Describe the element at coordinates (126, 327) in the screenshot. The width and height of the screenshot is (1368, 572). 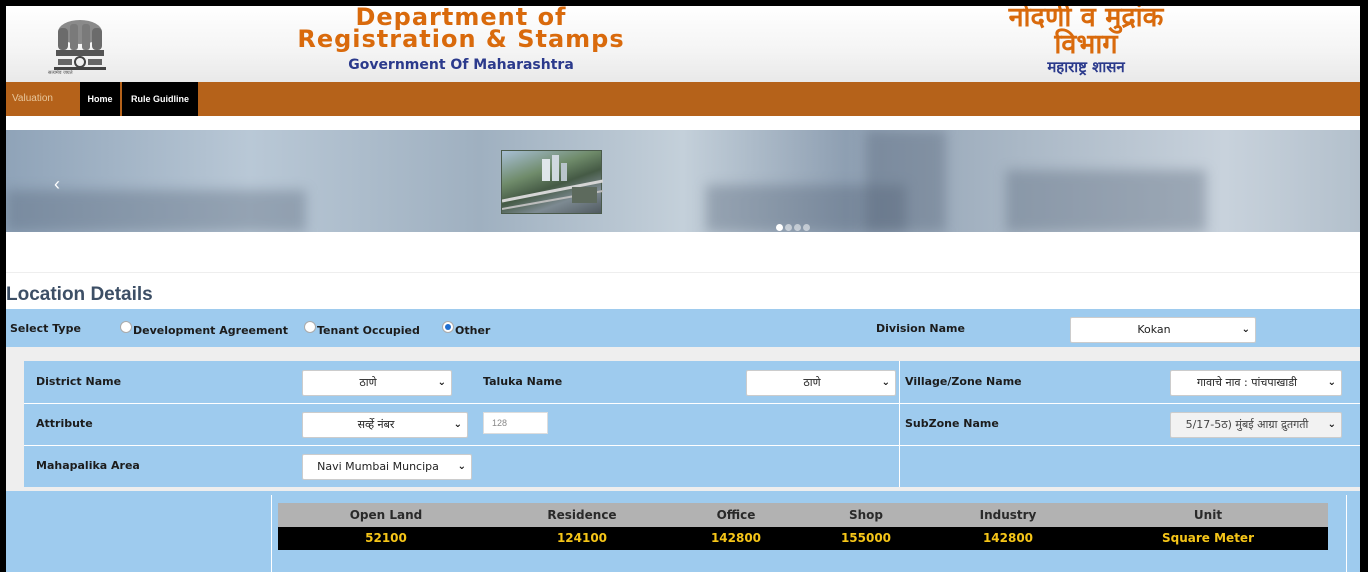
I see `radio-development-agreement` at that location.